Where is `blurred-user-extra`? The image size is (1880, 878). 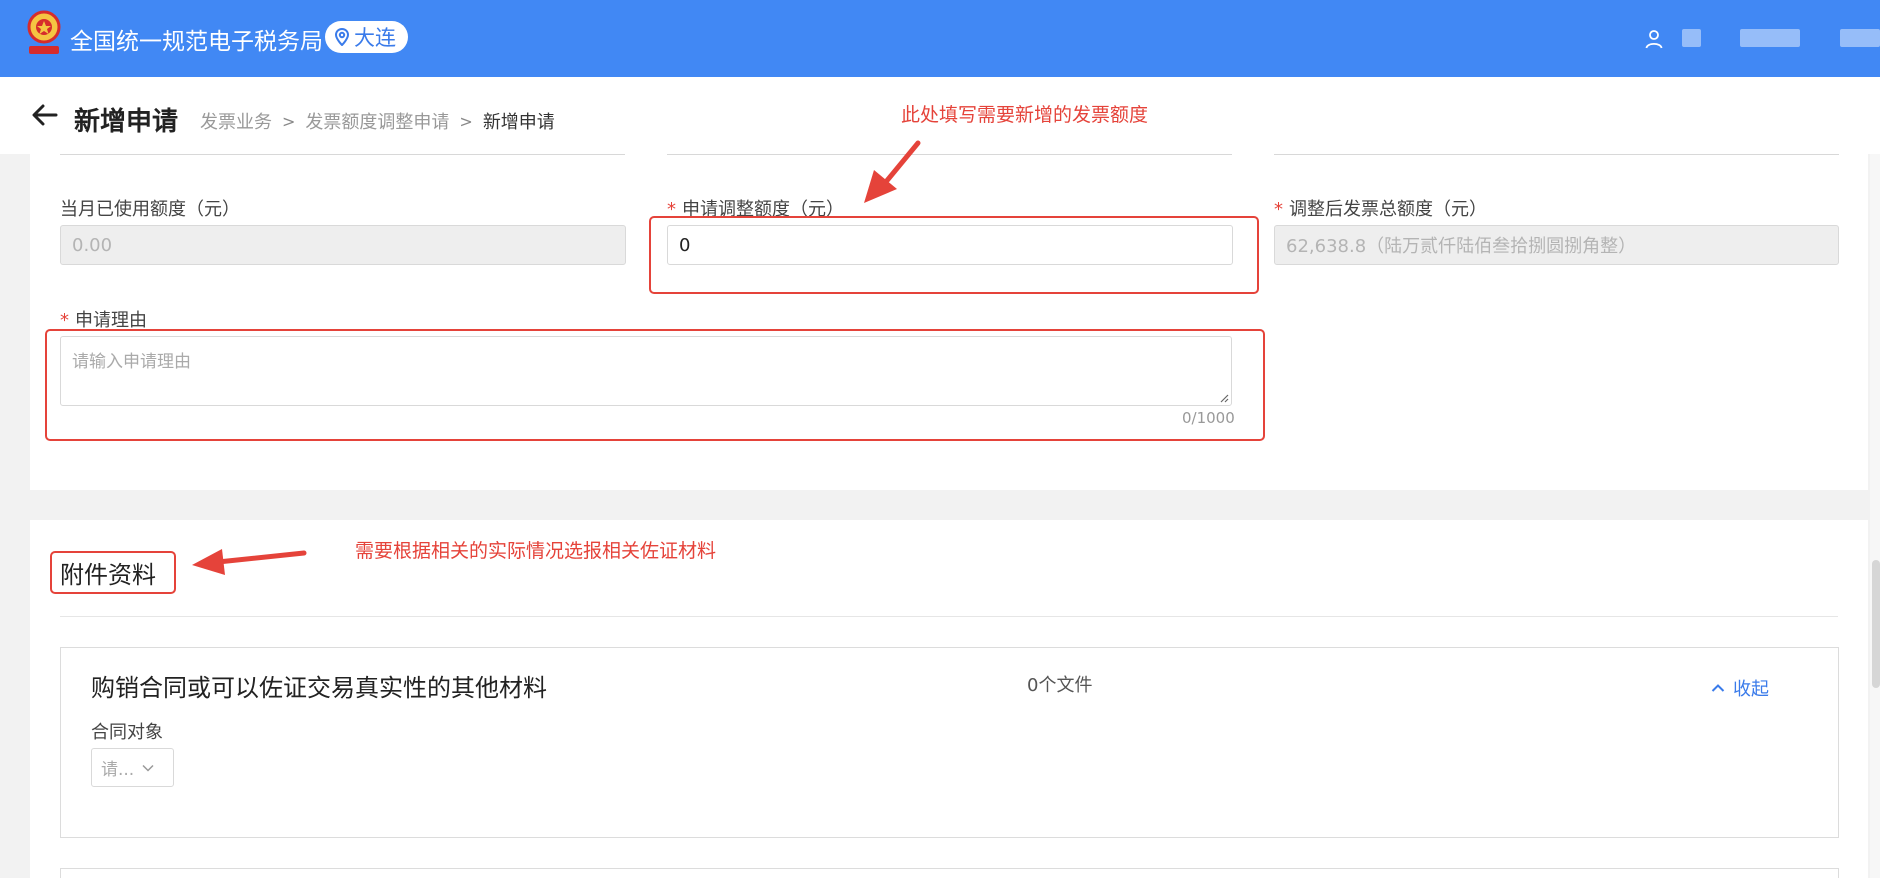 blurred-user-extra is located at coordinates (1860, 38).